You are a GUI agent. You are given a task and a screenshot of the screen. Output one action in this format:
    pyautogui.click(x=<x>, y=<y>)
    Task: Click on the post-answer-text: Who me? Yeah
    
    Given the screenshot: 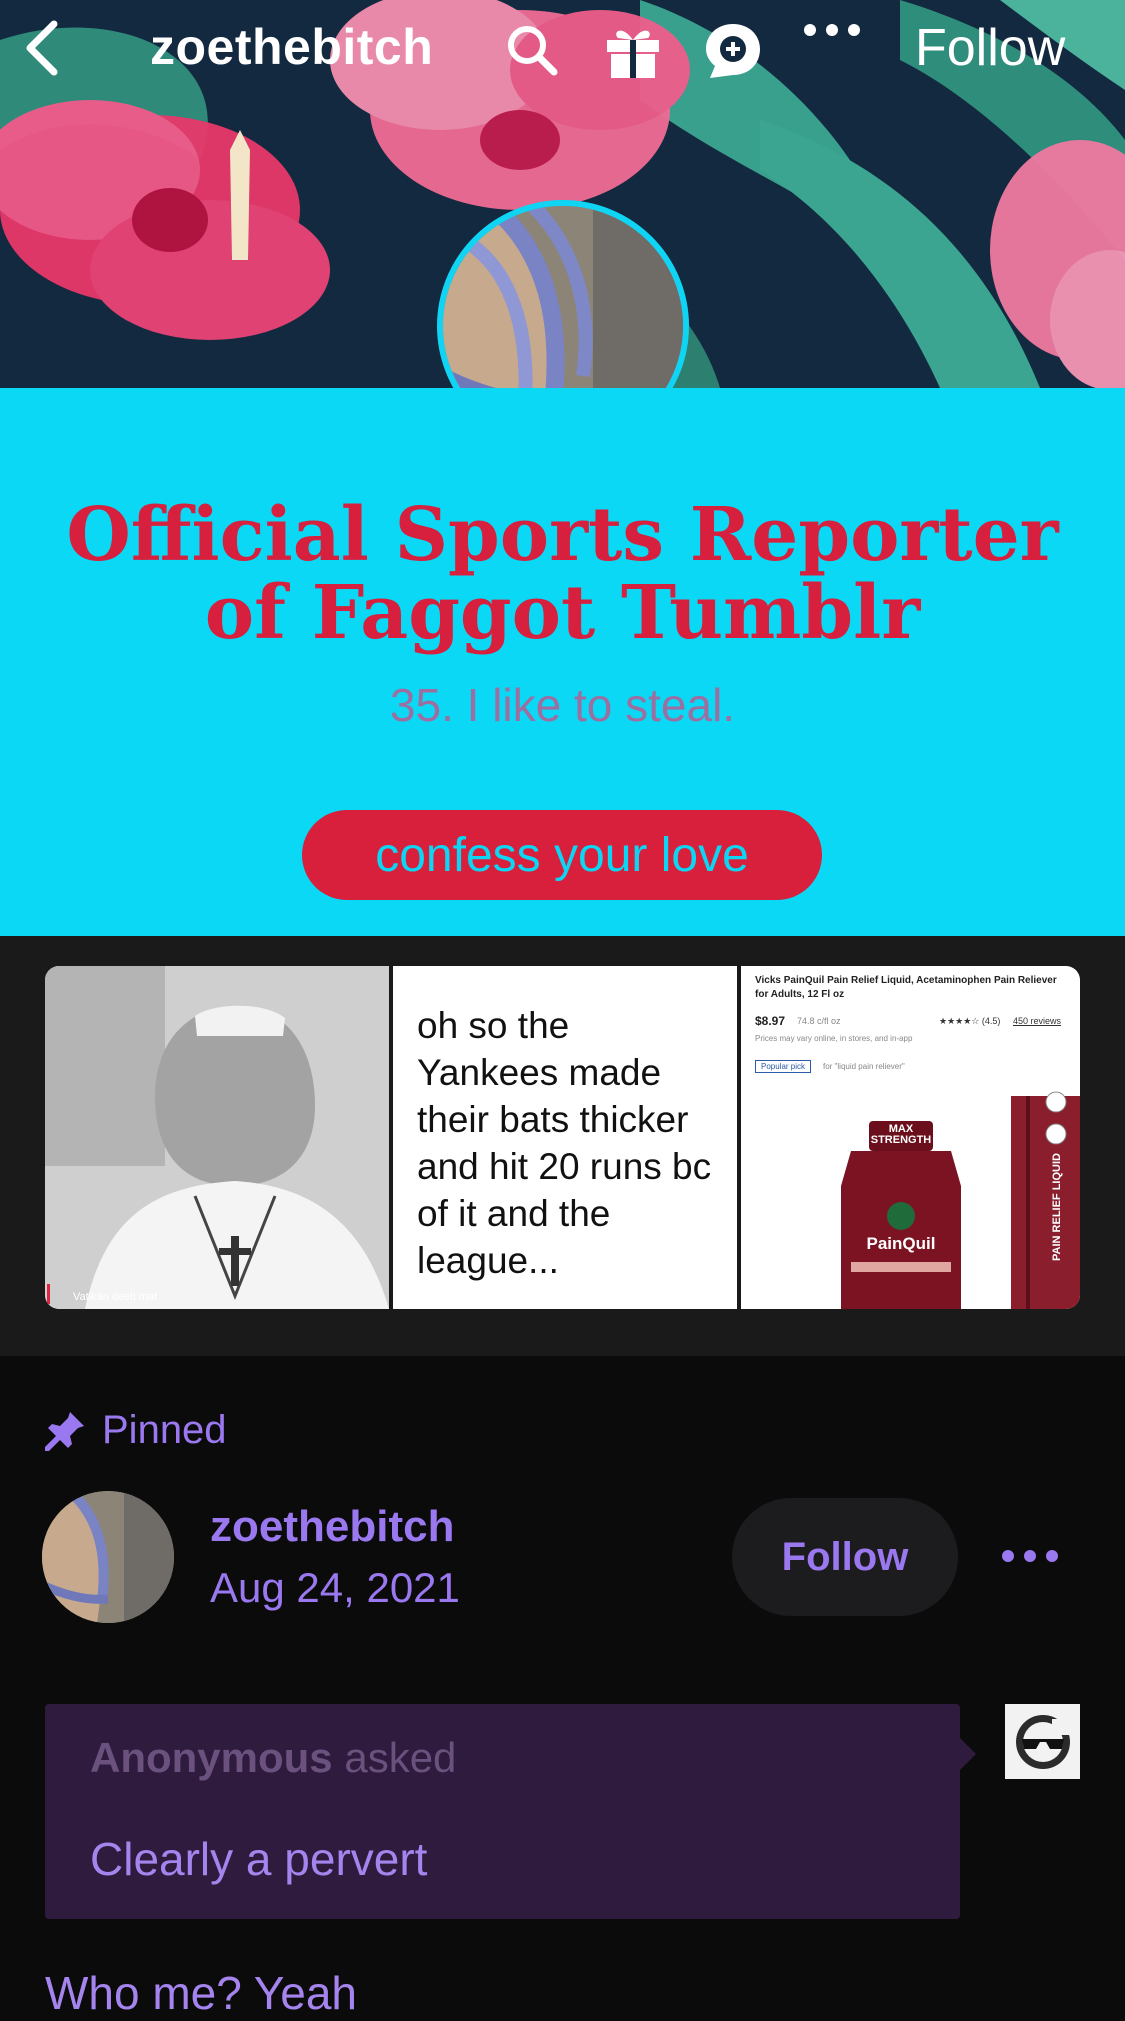 What is the action you would take?
    pyautogui.click(x=201, y=1993)
    